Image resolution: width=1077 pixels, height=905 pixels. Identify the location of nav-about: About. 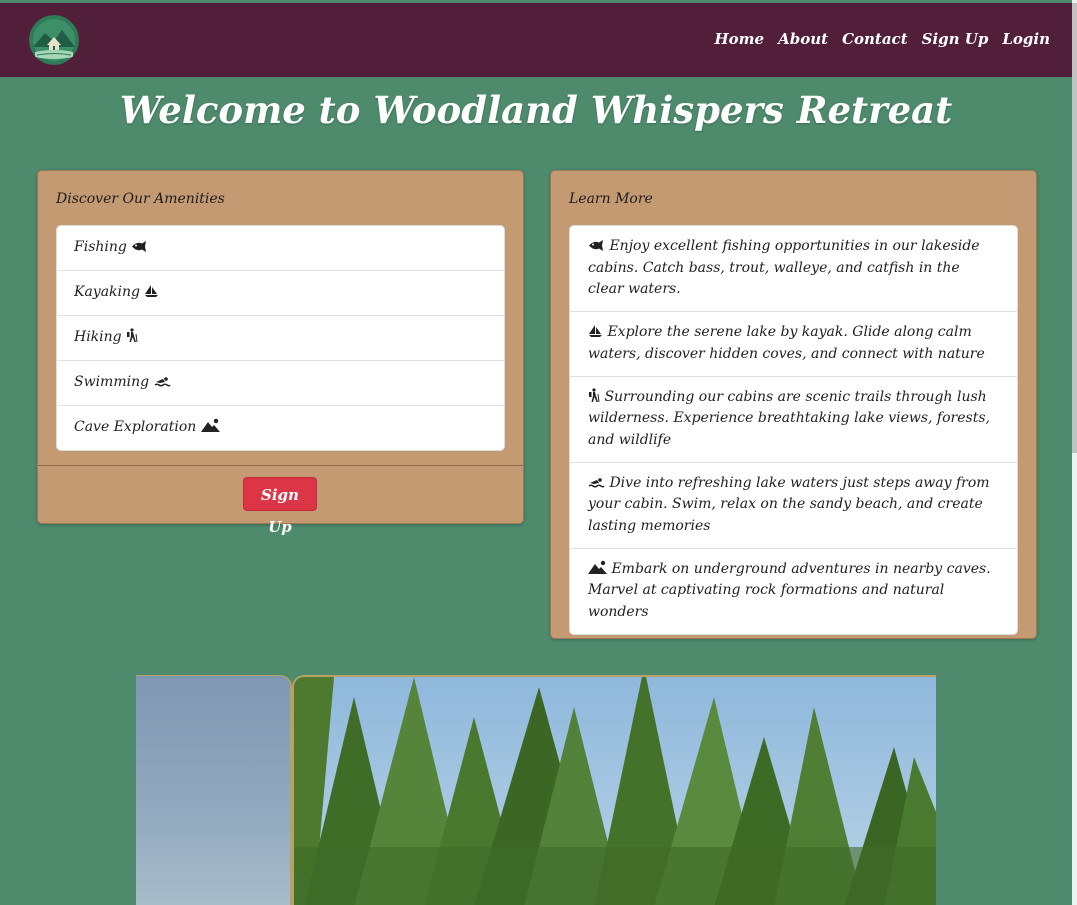
(803, 39).